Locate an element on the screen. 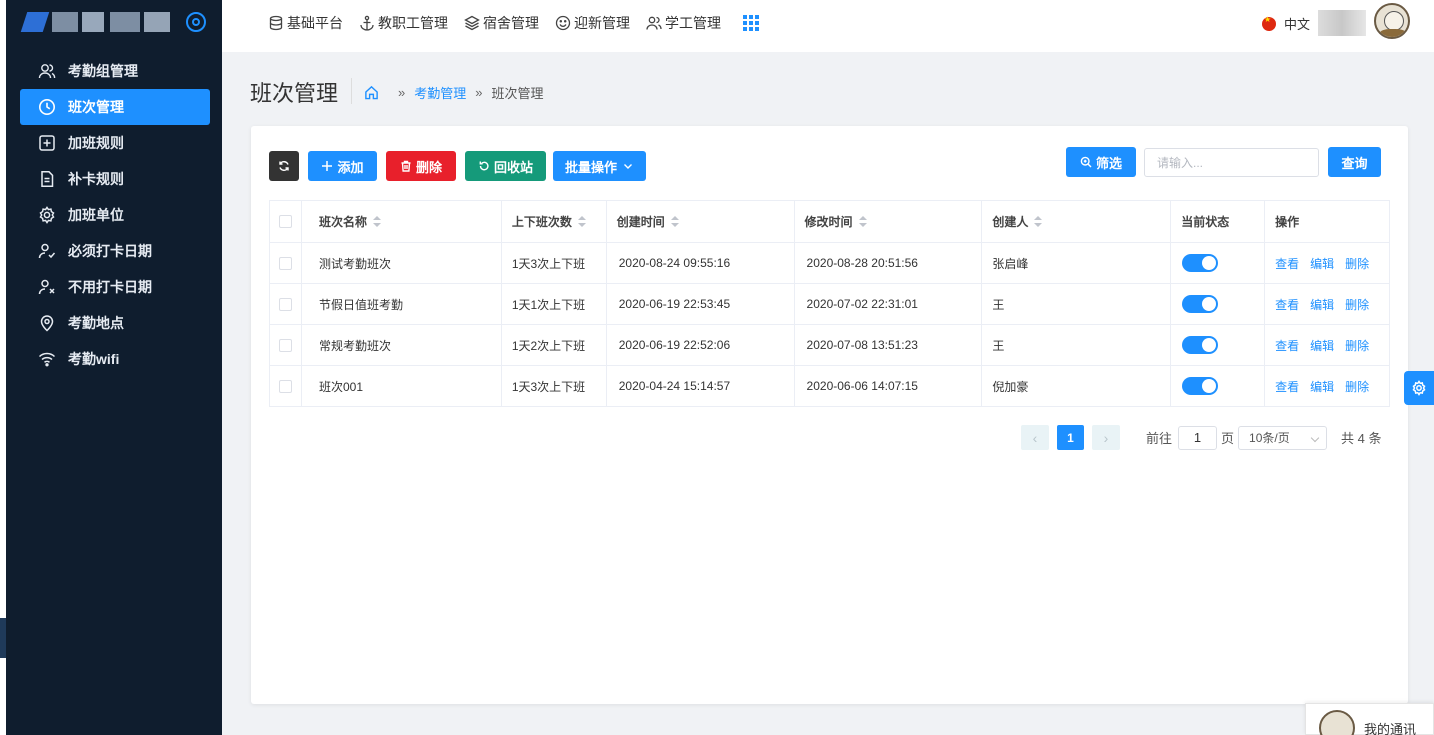 Image resolution: width=1434 pixels, height=735 pixels. sidebar-item-wifi: 考勤wifi is located at coordinates (115, 359).